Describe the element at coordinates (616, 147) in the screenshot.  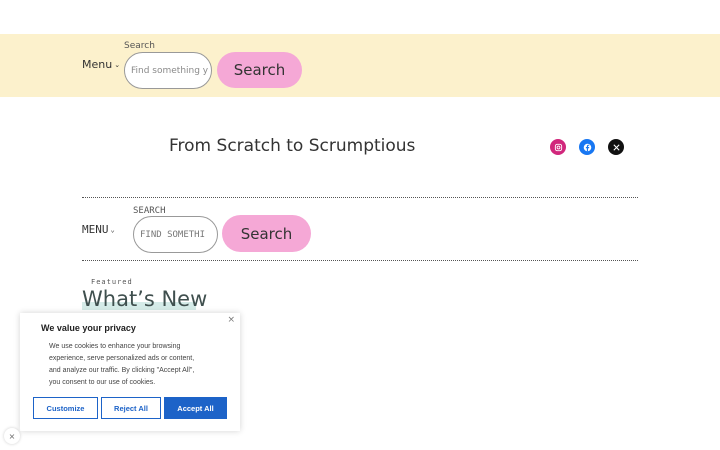
I see `x-icon` at that location.